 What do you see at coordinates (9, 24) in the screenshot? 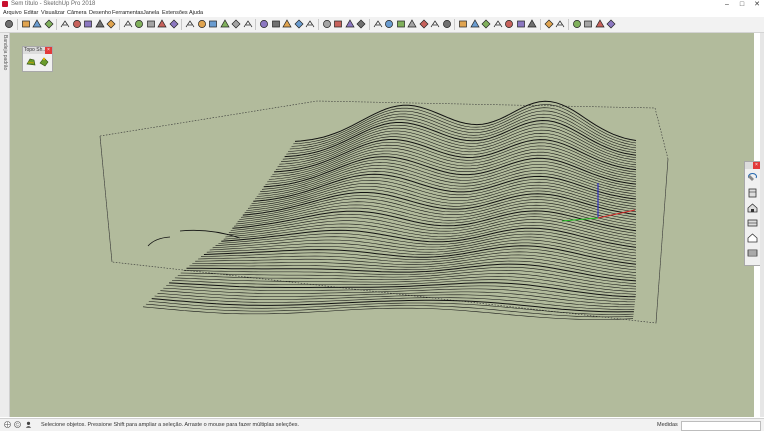
I see `select-icon` at bounding box center [9, 24].